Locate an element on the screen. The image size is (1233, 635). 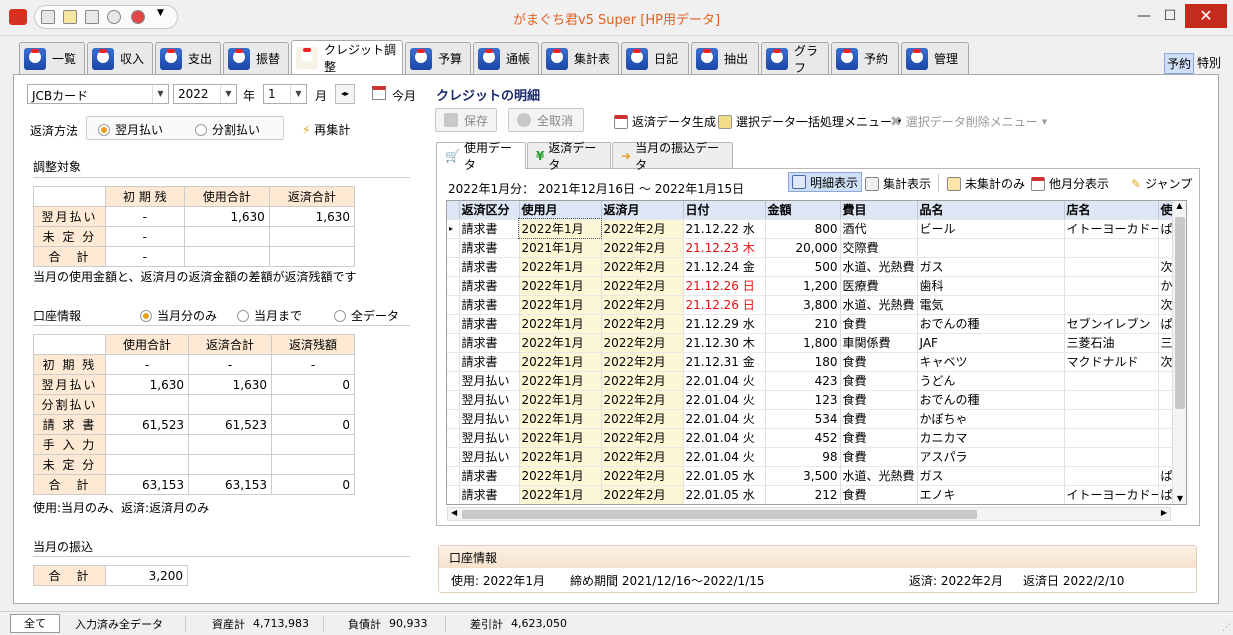
grid-cell: マクドナルド is located at coordinates (1111, 362).